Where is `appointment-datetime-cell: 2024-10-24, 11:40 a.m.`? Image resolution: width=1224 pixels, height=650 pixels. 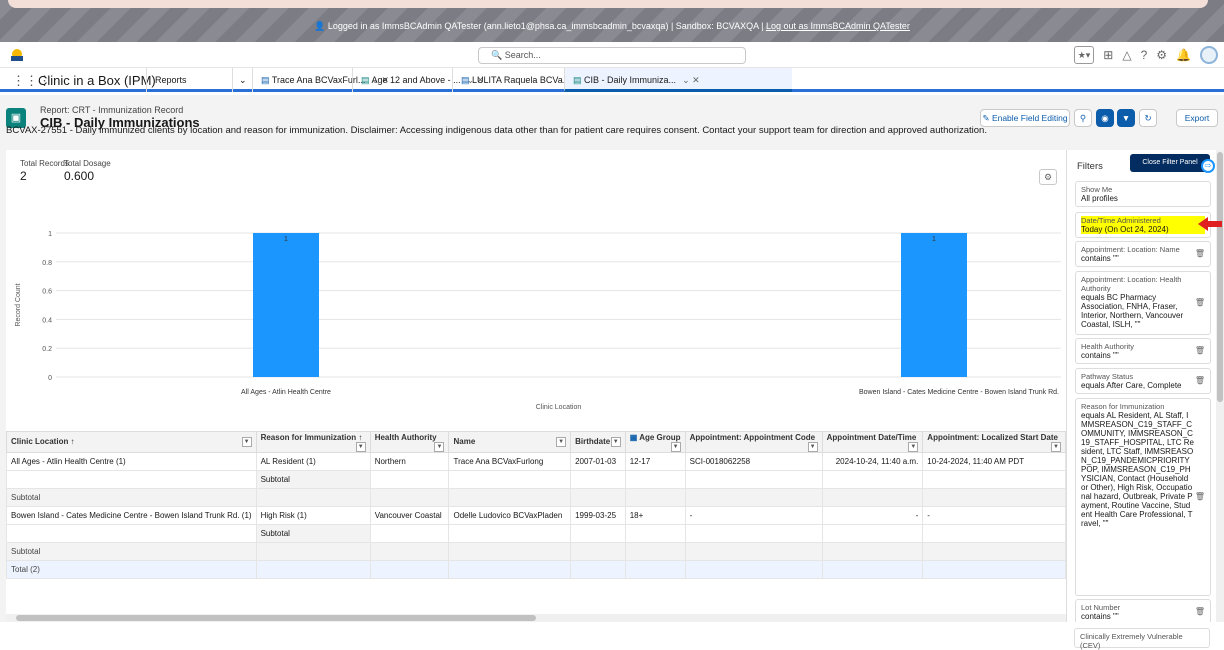
appointment-datetime-cell: 2024-10-24, 11:40 a.m. is located at coordinates (872, 461).